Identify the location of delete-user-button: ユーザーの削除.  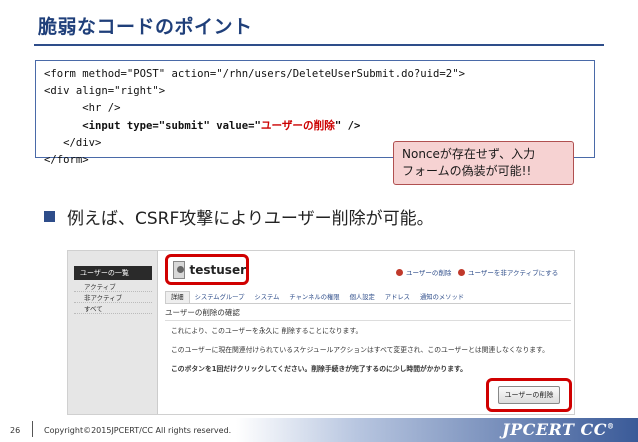
(529, 395).